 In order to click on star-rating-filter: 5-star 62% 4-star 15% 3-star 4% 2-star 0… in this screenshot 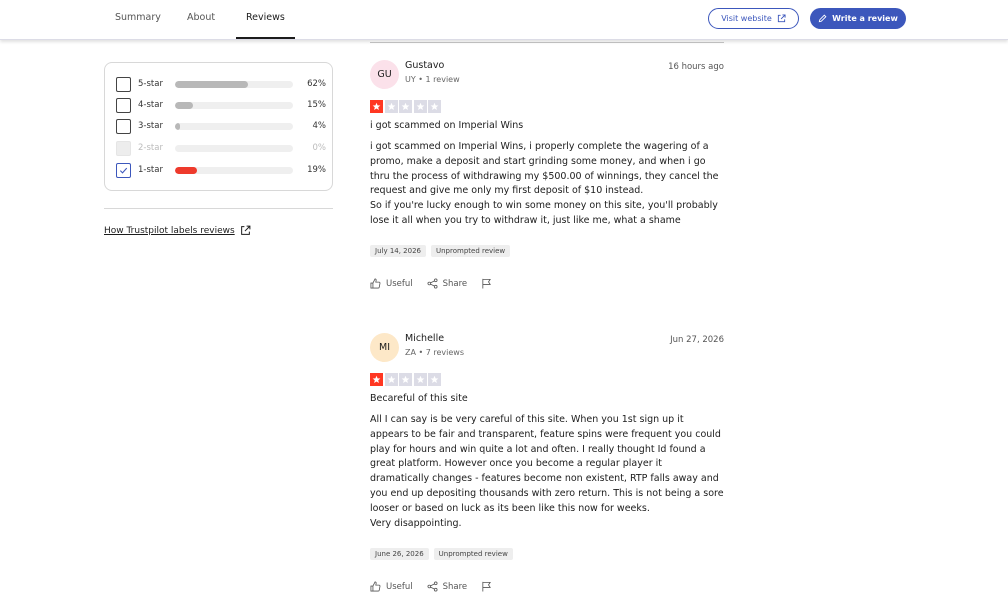, I will do `click(218, 126)`.